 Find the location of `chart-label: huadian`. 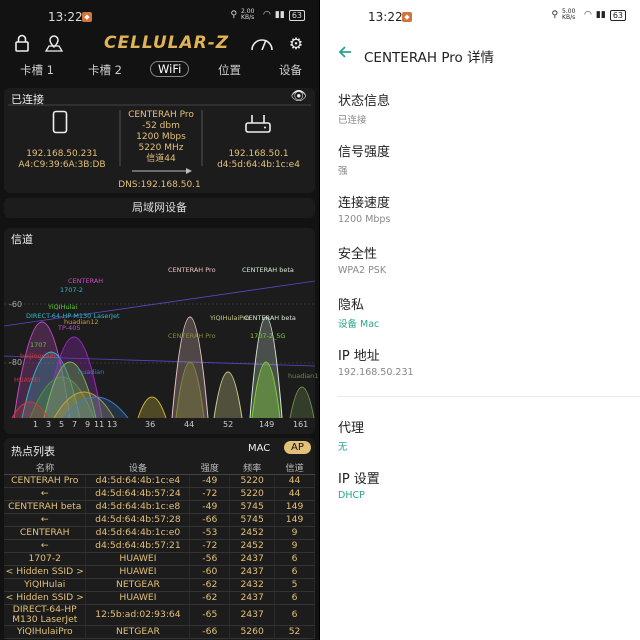

chart-label: huadian is located at coordinates (91, 372).